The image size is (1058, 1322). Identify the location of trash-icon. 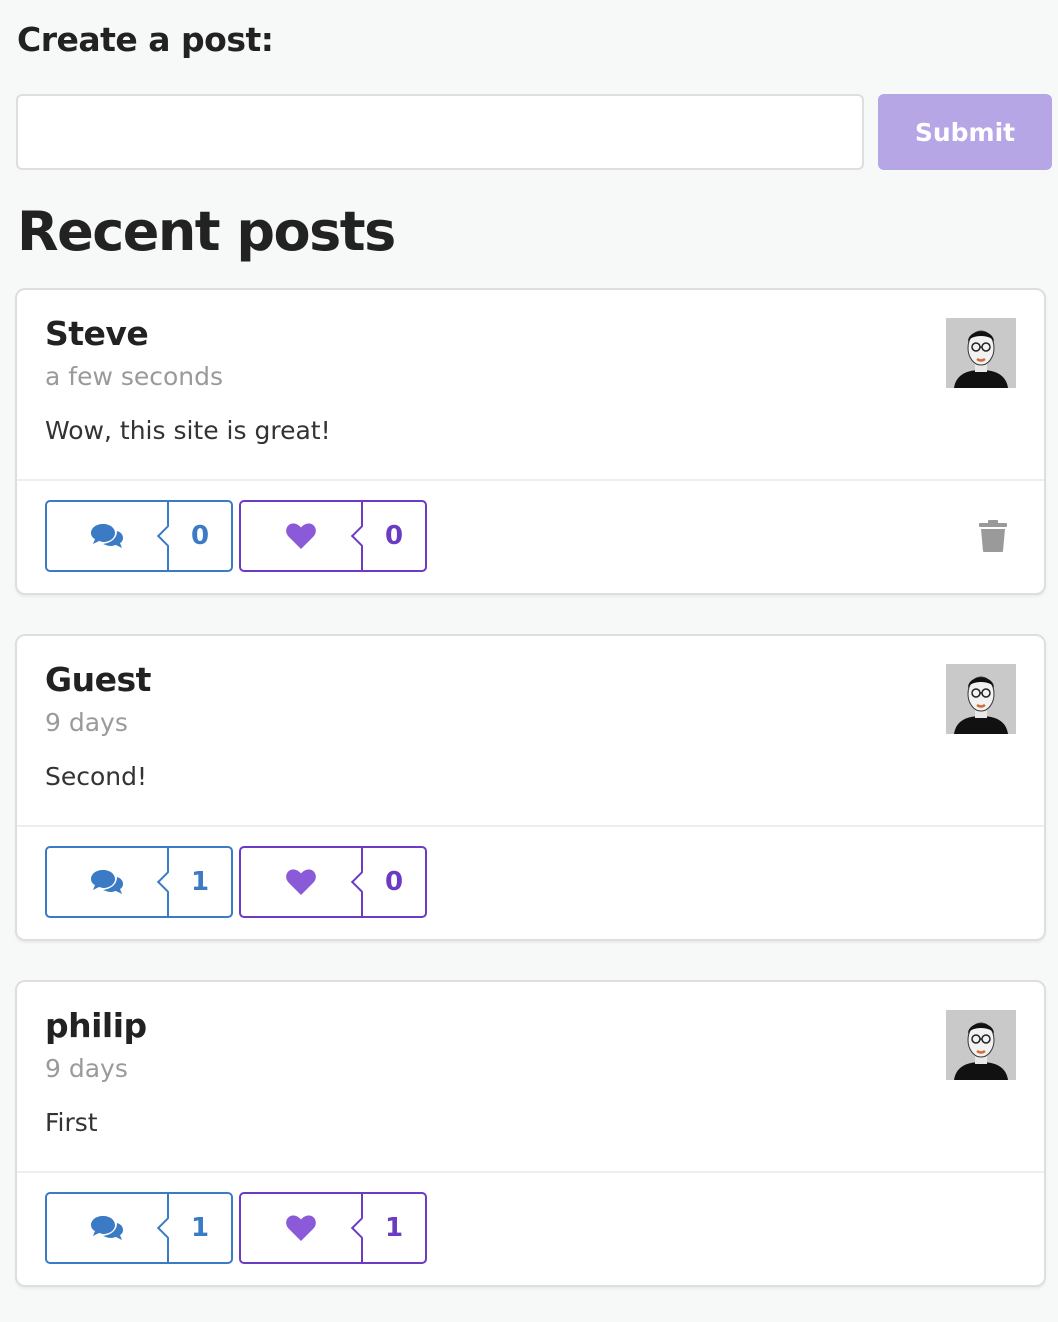
(993, 536).